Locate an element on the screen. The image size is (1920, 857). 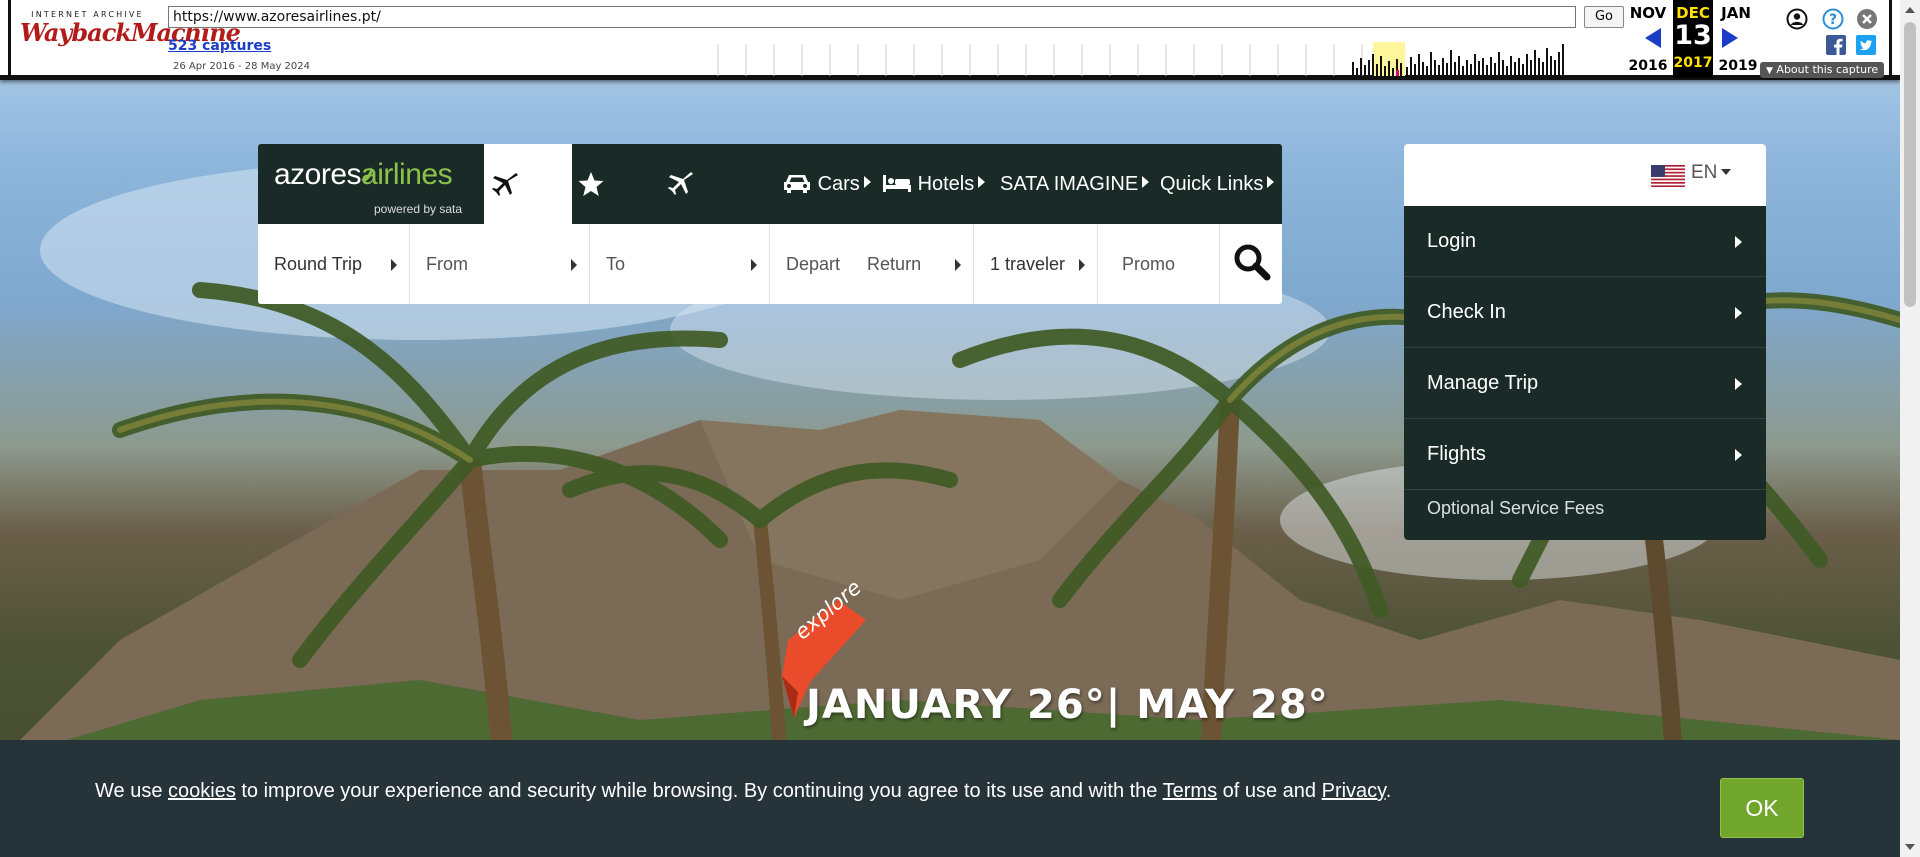
nav-hotels: Hotels is located at coordinates (934, 184).